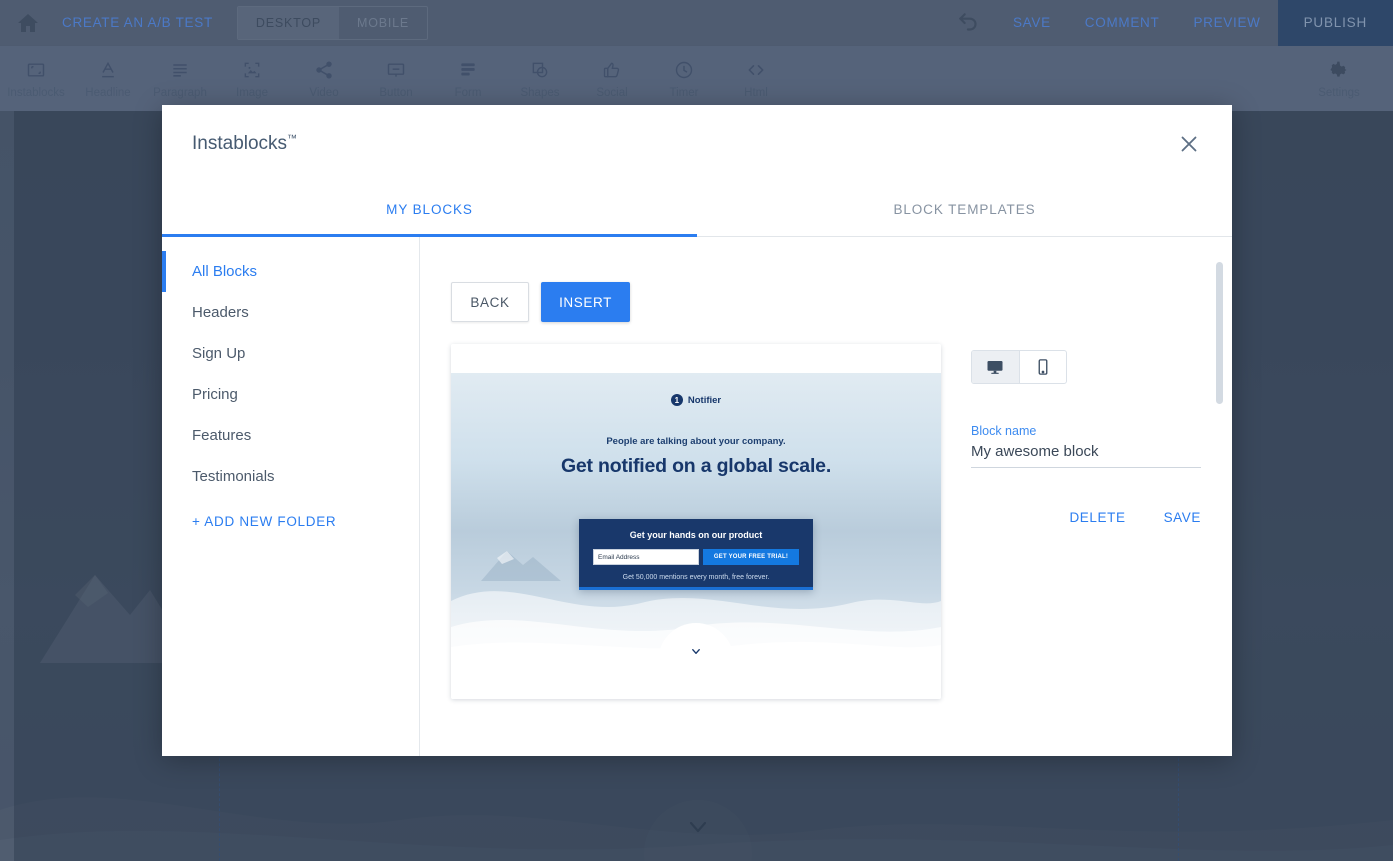 This screenshot has width=1393, height=861. I want to click on social-thumbup-icon, so click(612, 70).